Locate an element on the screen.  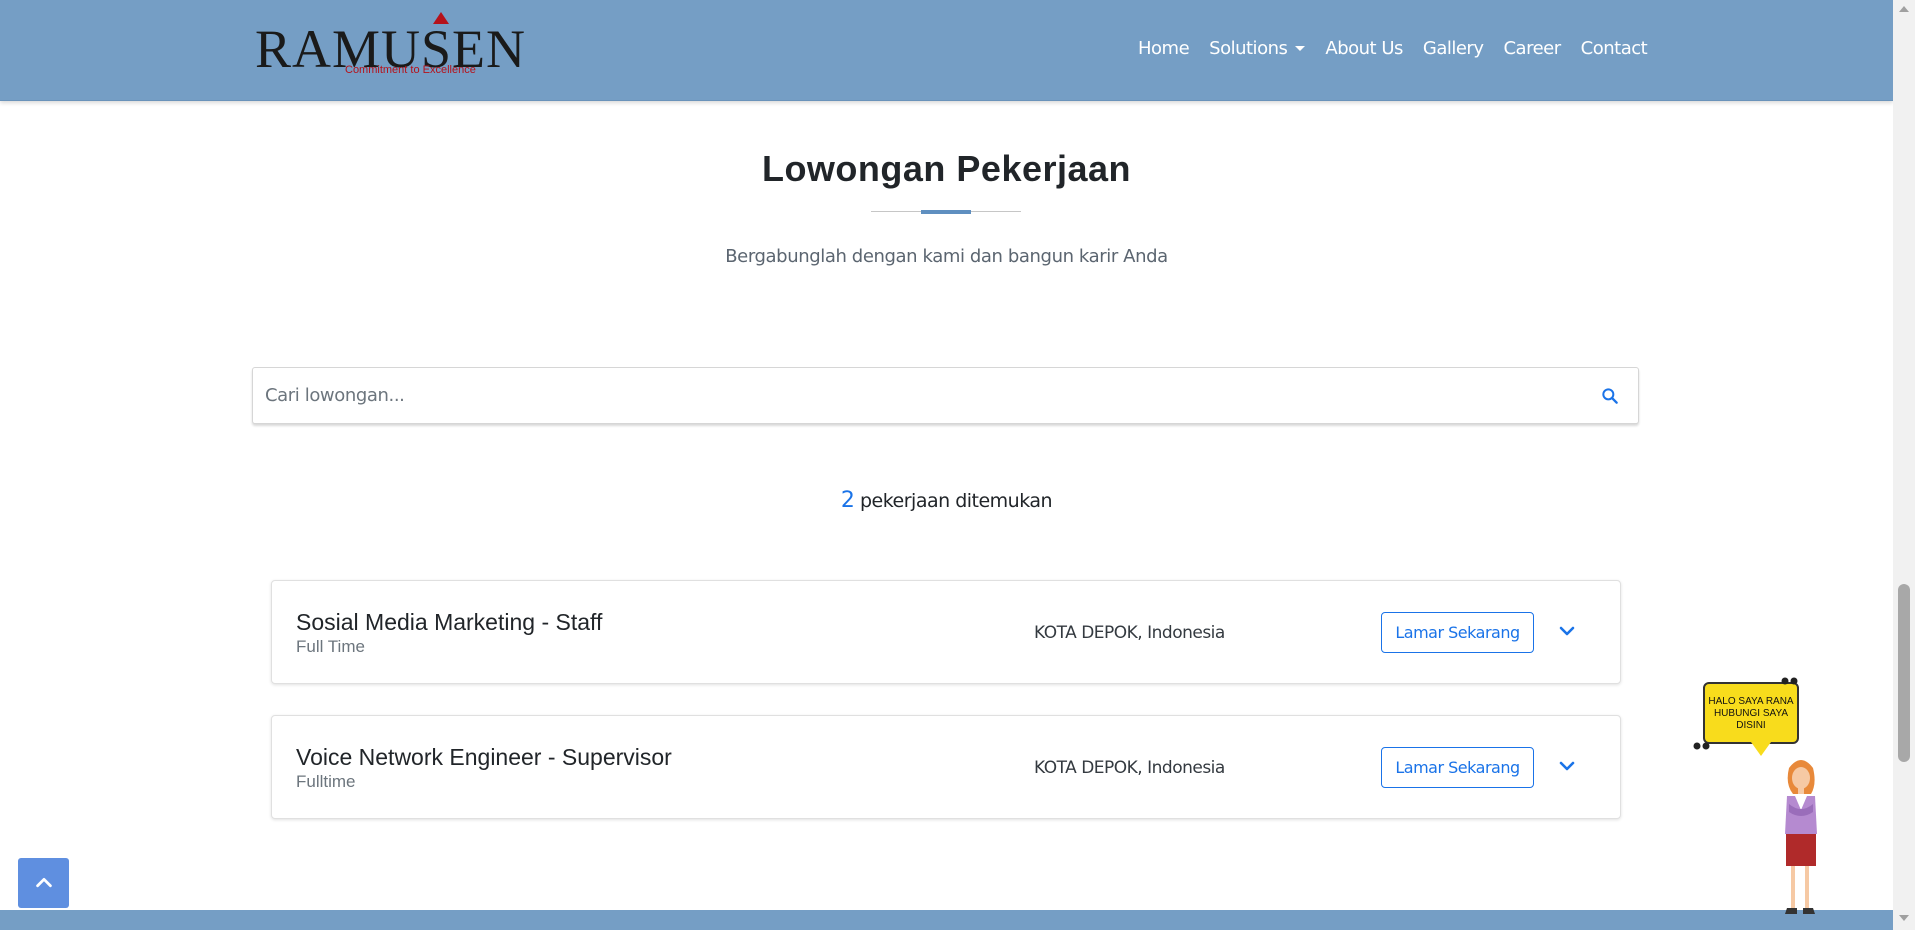
job-title: Voice Network Engineer - Supervisor is located at coordinates (484, 757).